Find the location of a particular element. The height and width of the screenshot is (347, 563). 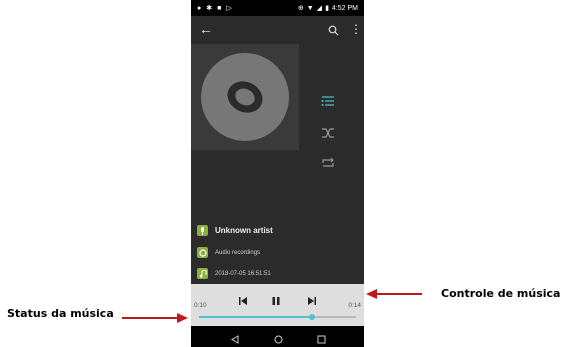

artist-row: Unknown artist is located at coordinates (235, 230).